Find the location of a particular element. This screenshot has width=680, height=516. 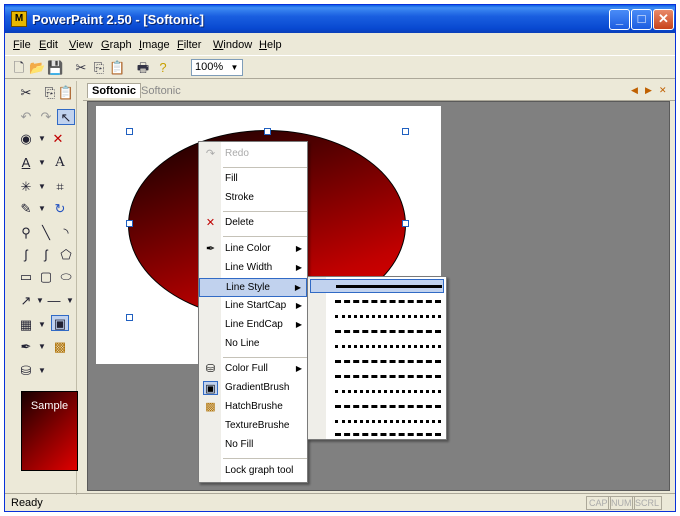

cut-tool-icon: ✂ is located at coordinates (26, 93).